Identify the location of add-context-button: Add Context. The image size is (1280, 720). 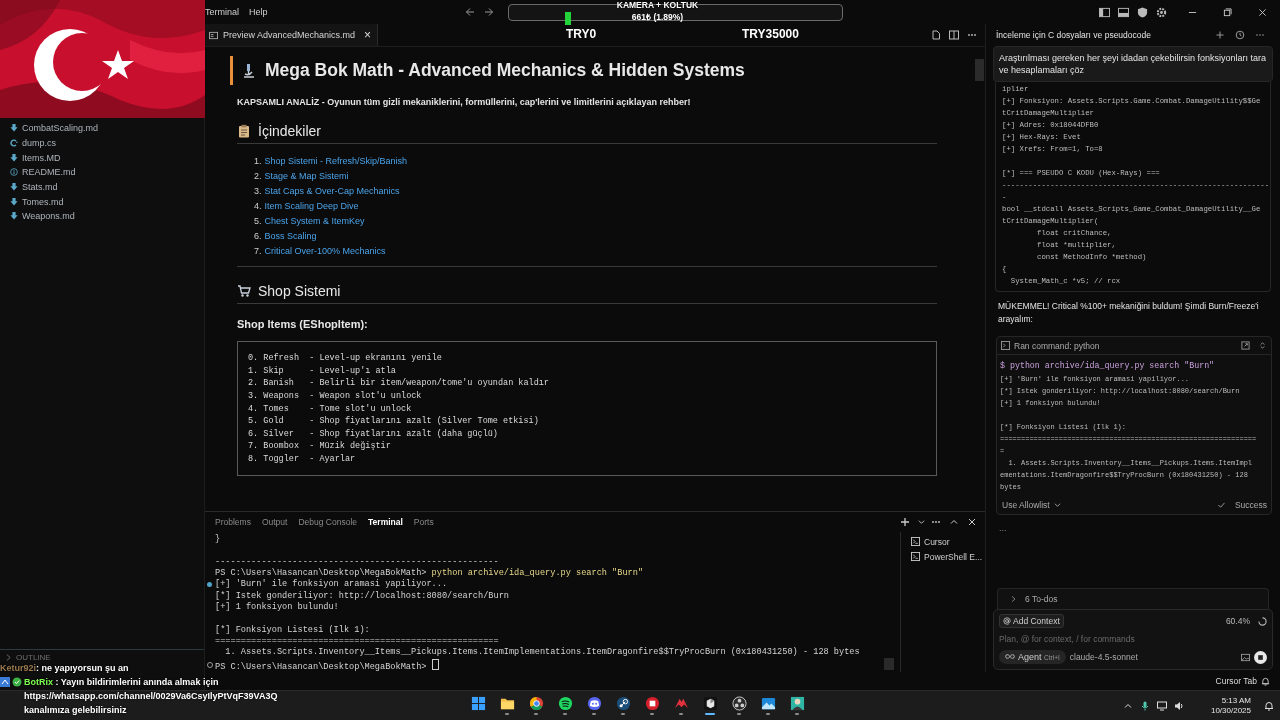
(1031, 621).